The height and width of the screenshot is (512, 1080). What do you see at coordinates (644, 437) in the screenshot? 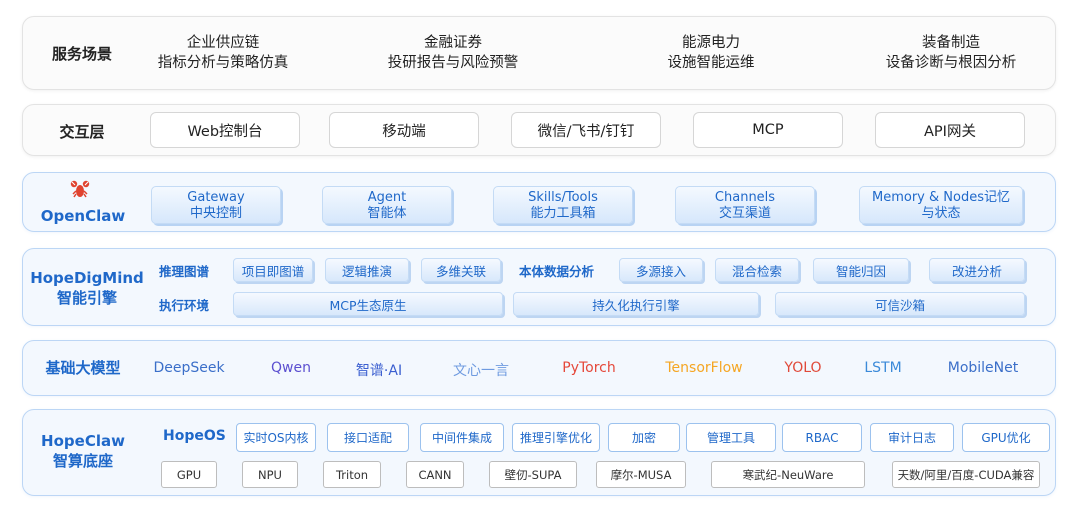
I see `encryption-tag: 加密` at bounding box center [644, 437].